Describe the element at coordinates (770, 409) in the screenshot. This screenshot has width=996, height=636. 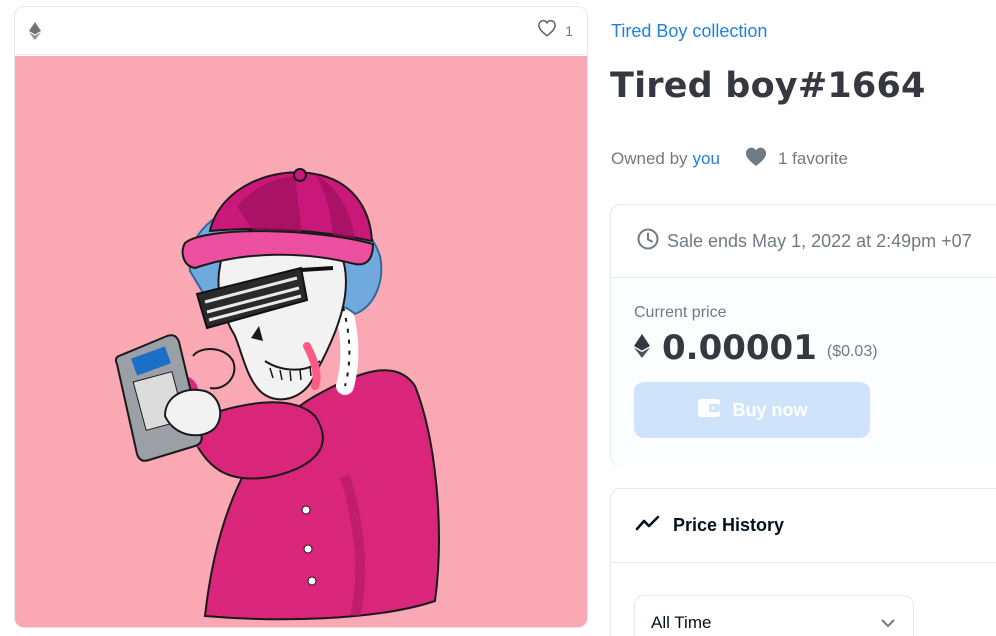
I see `buy-now-label: Buy now` at that location.